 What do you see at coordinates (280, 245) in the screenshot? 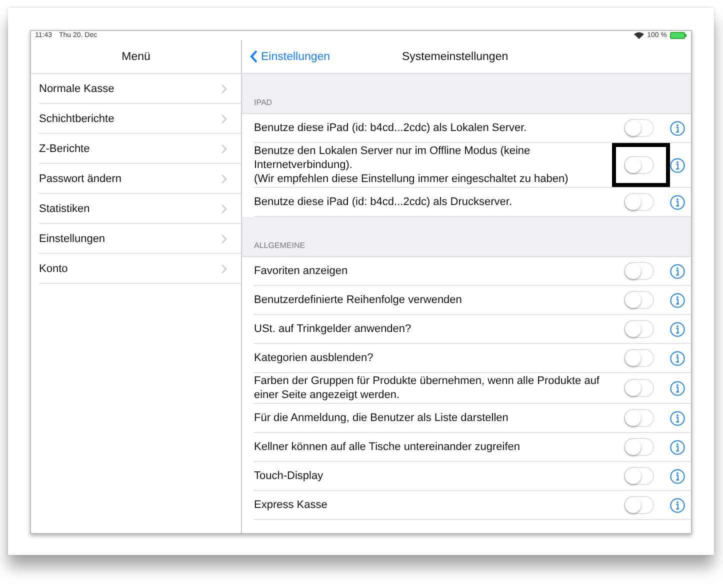
I see `section-header: ALLGEMEINE` at bounding box center [280, 245].